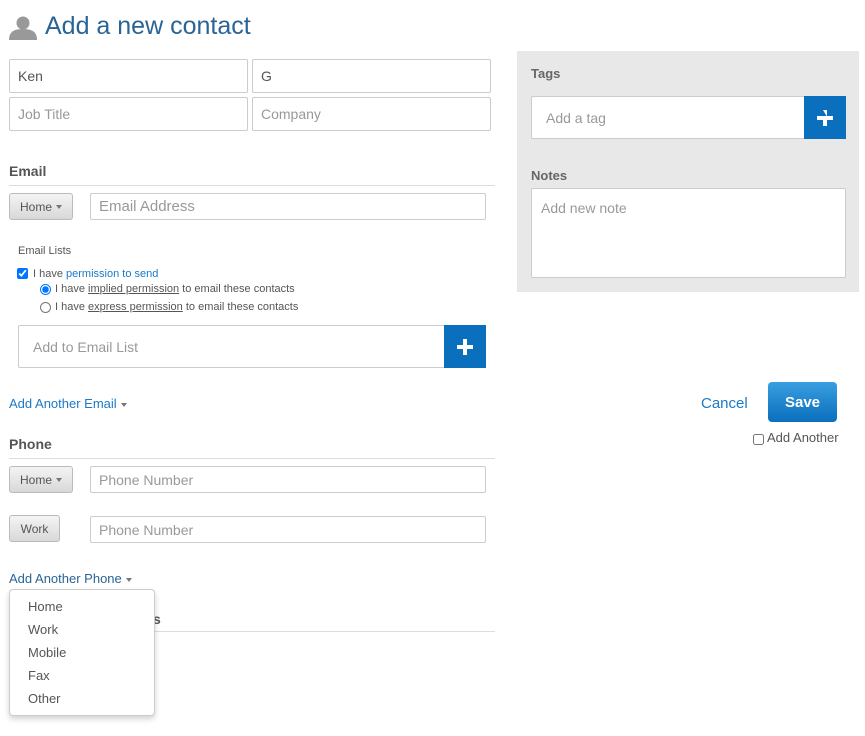  Describe the element at coordinates (240, 307) in the screenshot. I see `express-post: to email these contacts` at that location.